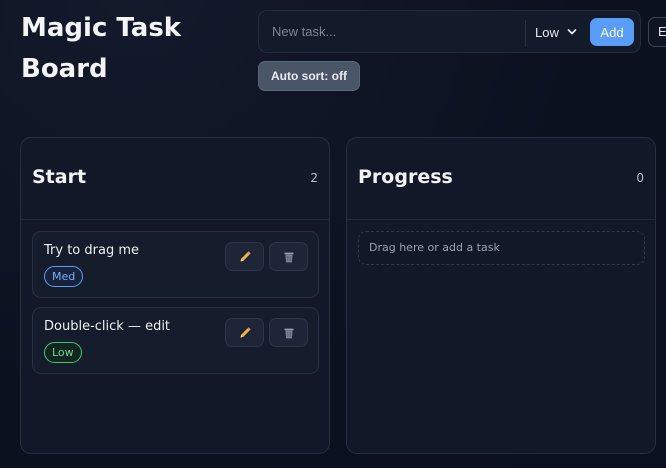 The height and width of the screenshot is (468, 666). I want to click on priority-select: Low, so click(556, 32).